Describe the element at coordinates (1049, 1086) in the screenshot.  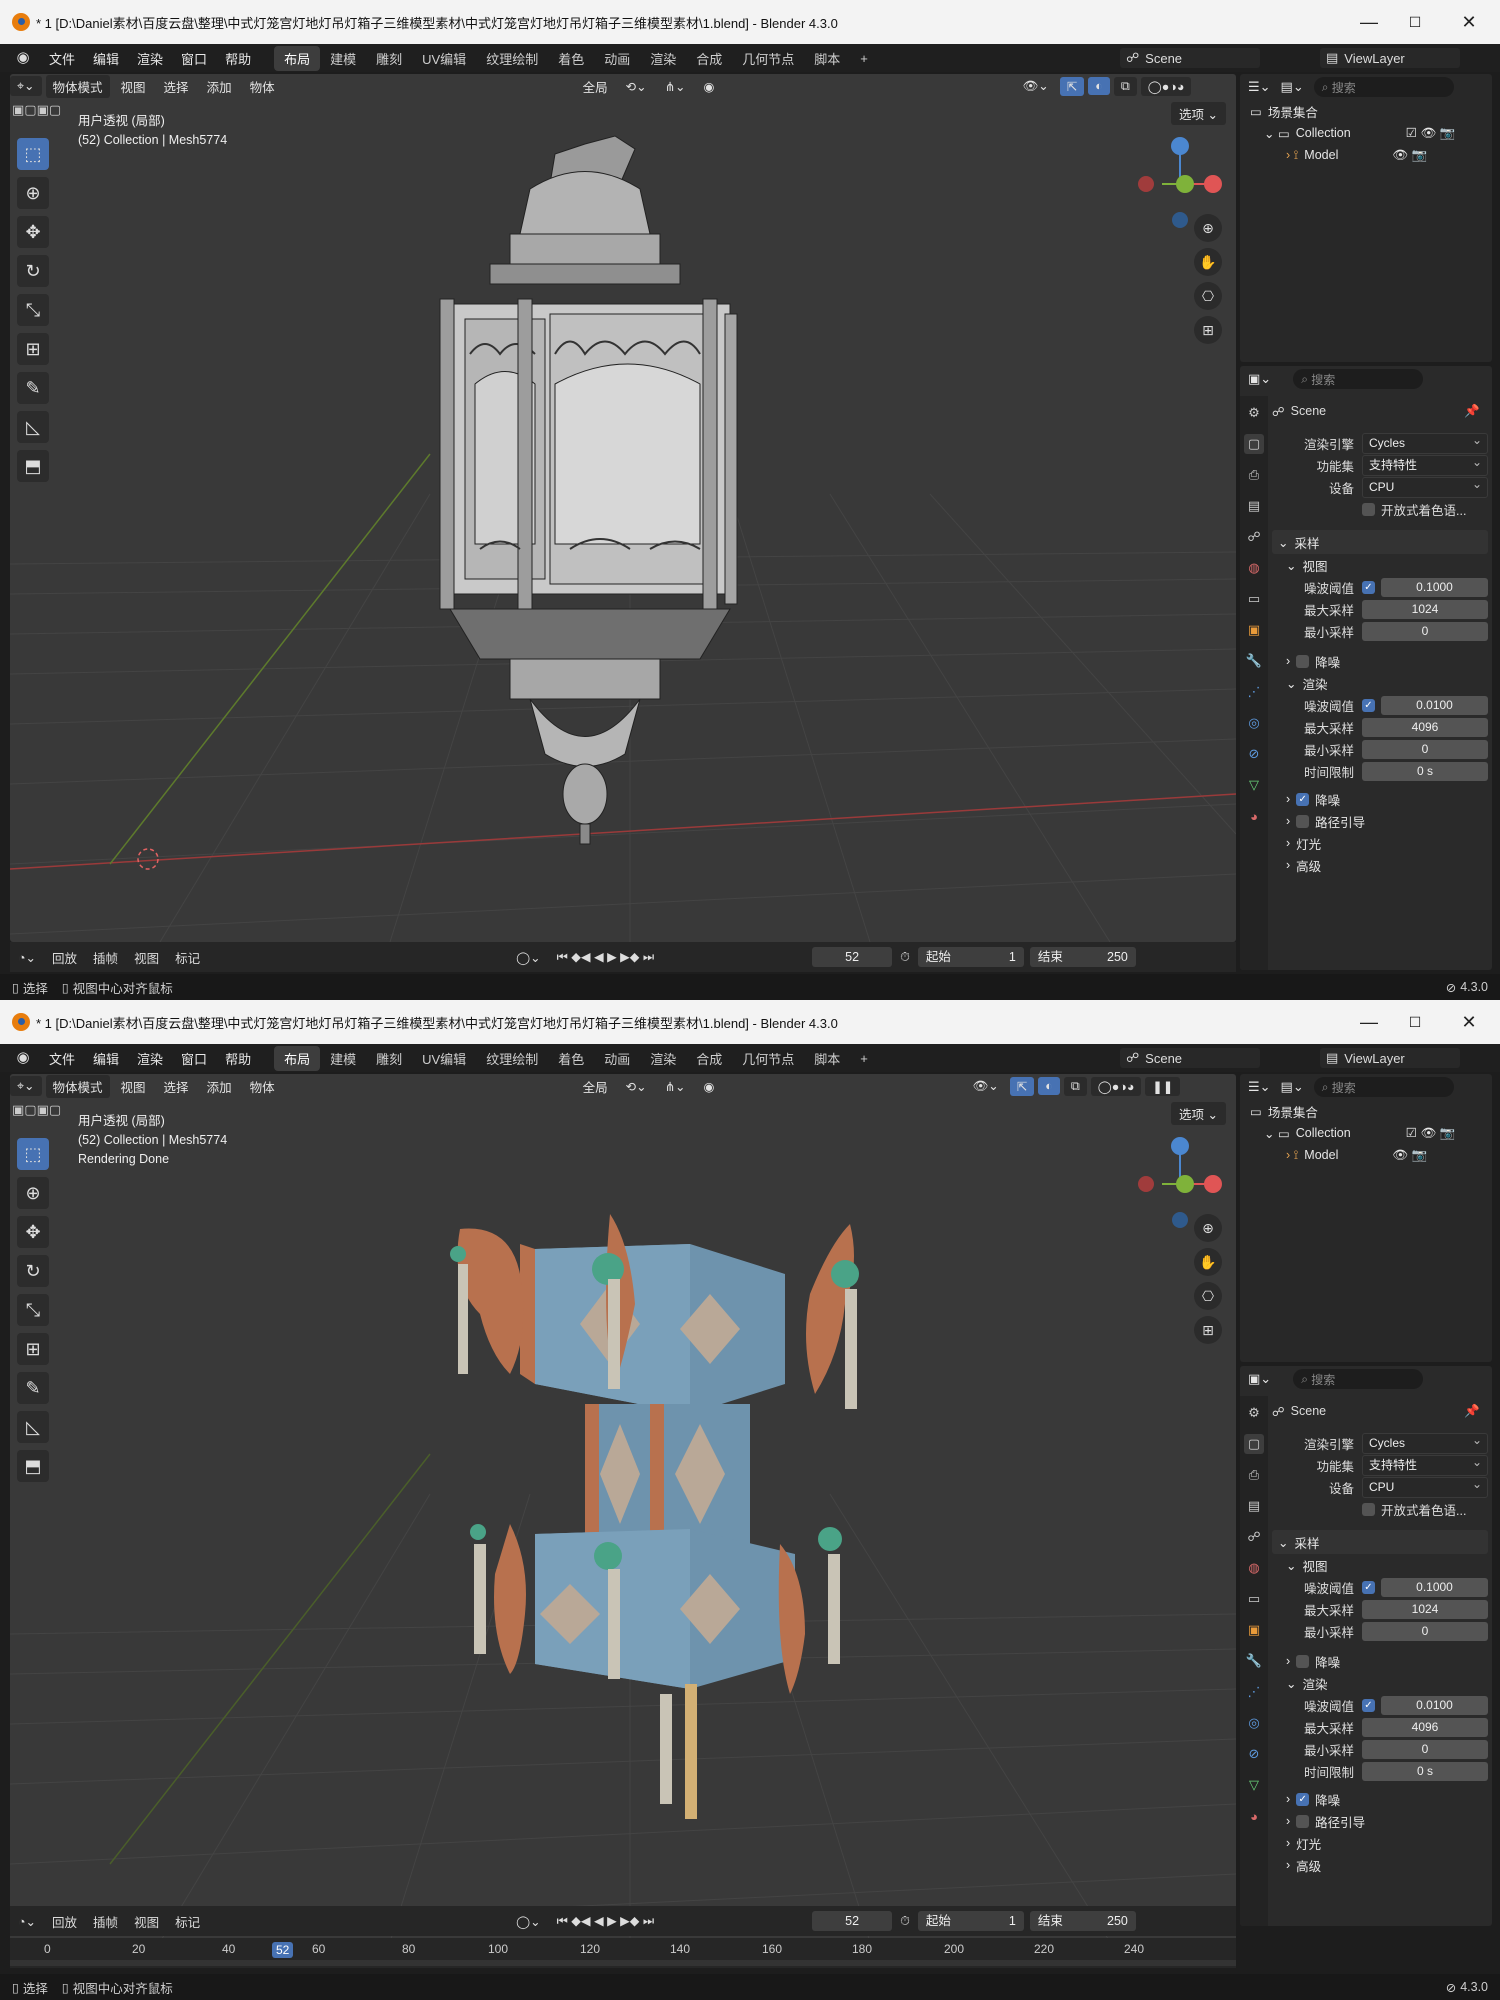
I see `overlay-toggle-icon: ◐` at that location.